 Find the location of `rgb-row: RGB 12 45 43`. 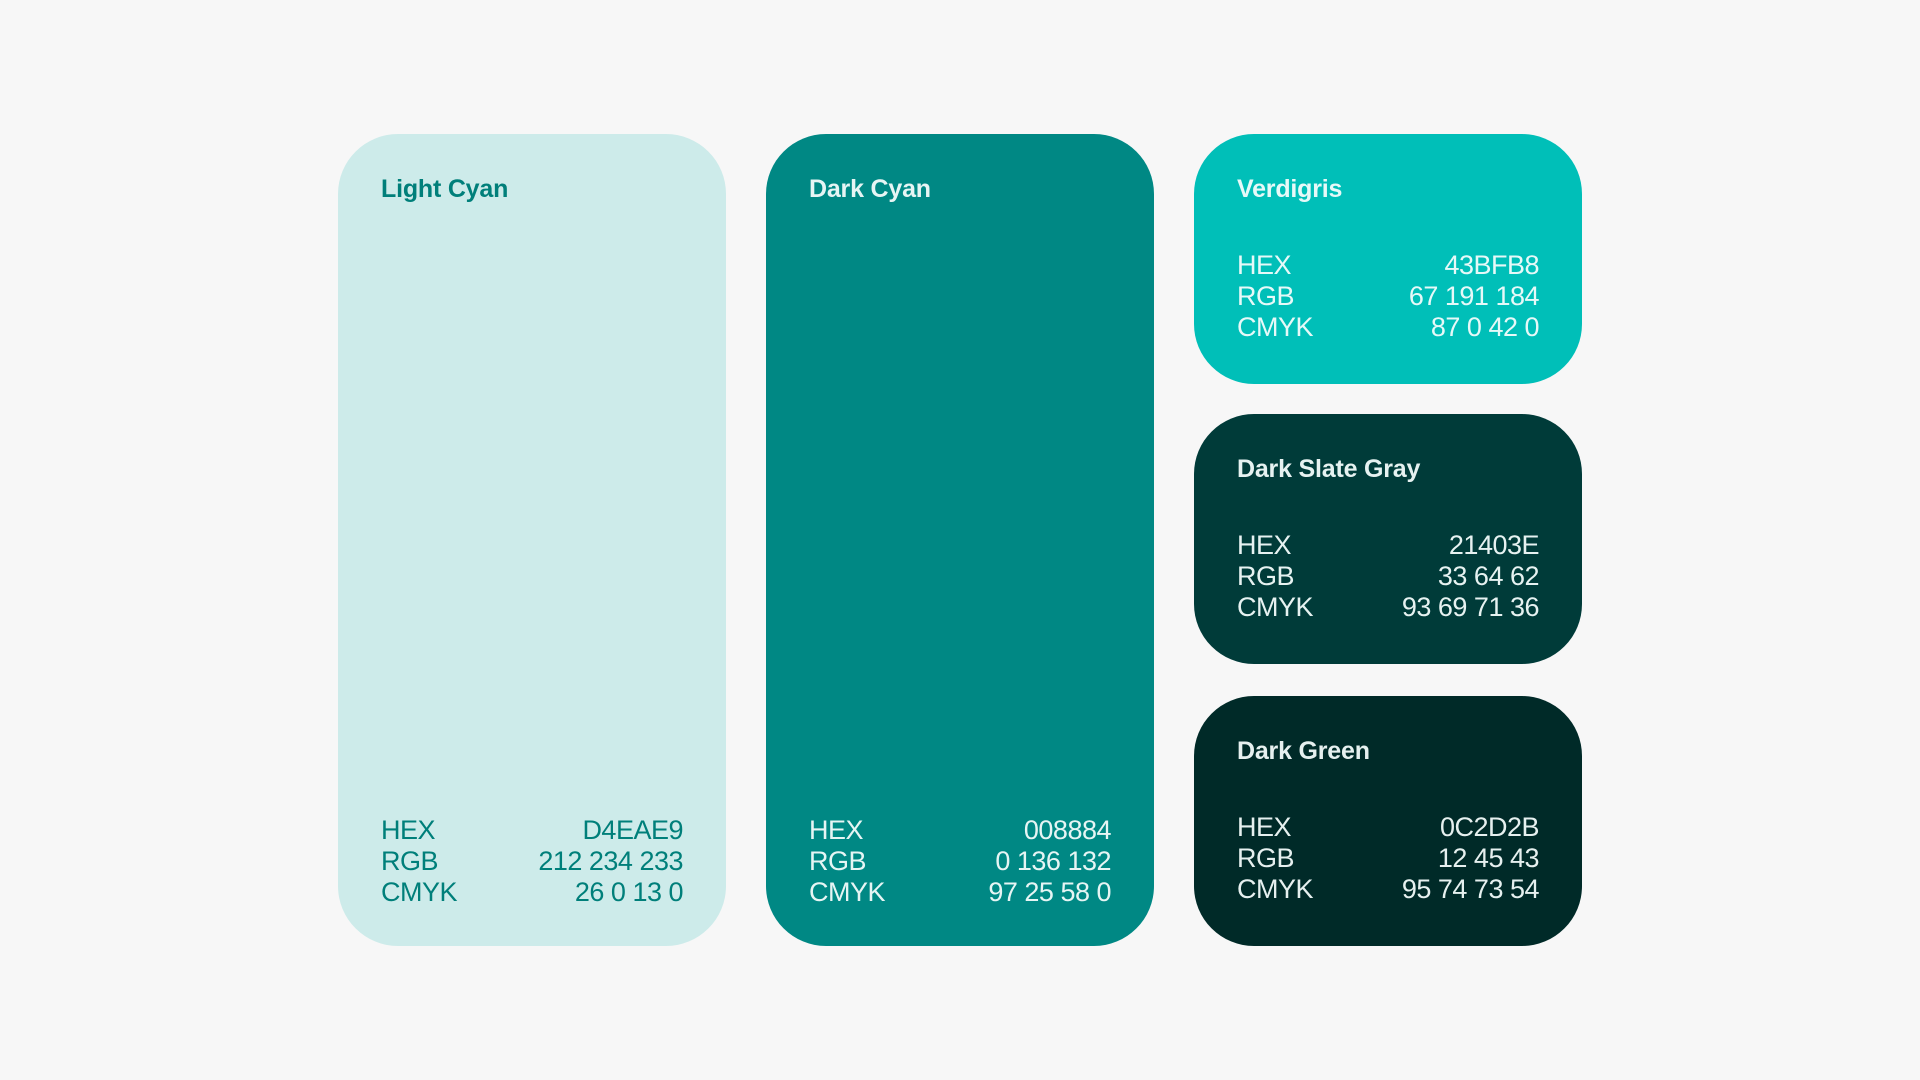

rgb-row: RGB 12 45 43 is located at coordinates (1388, 858).